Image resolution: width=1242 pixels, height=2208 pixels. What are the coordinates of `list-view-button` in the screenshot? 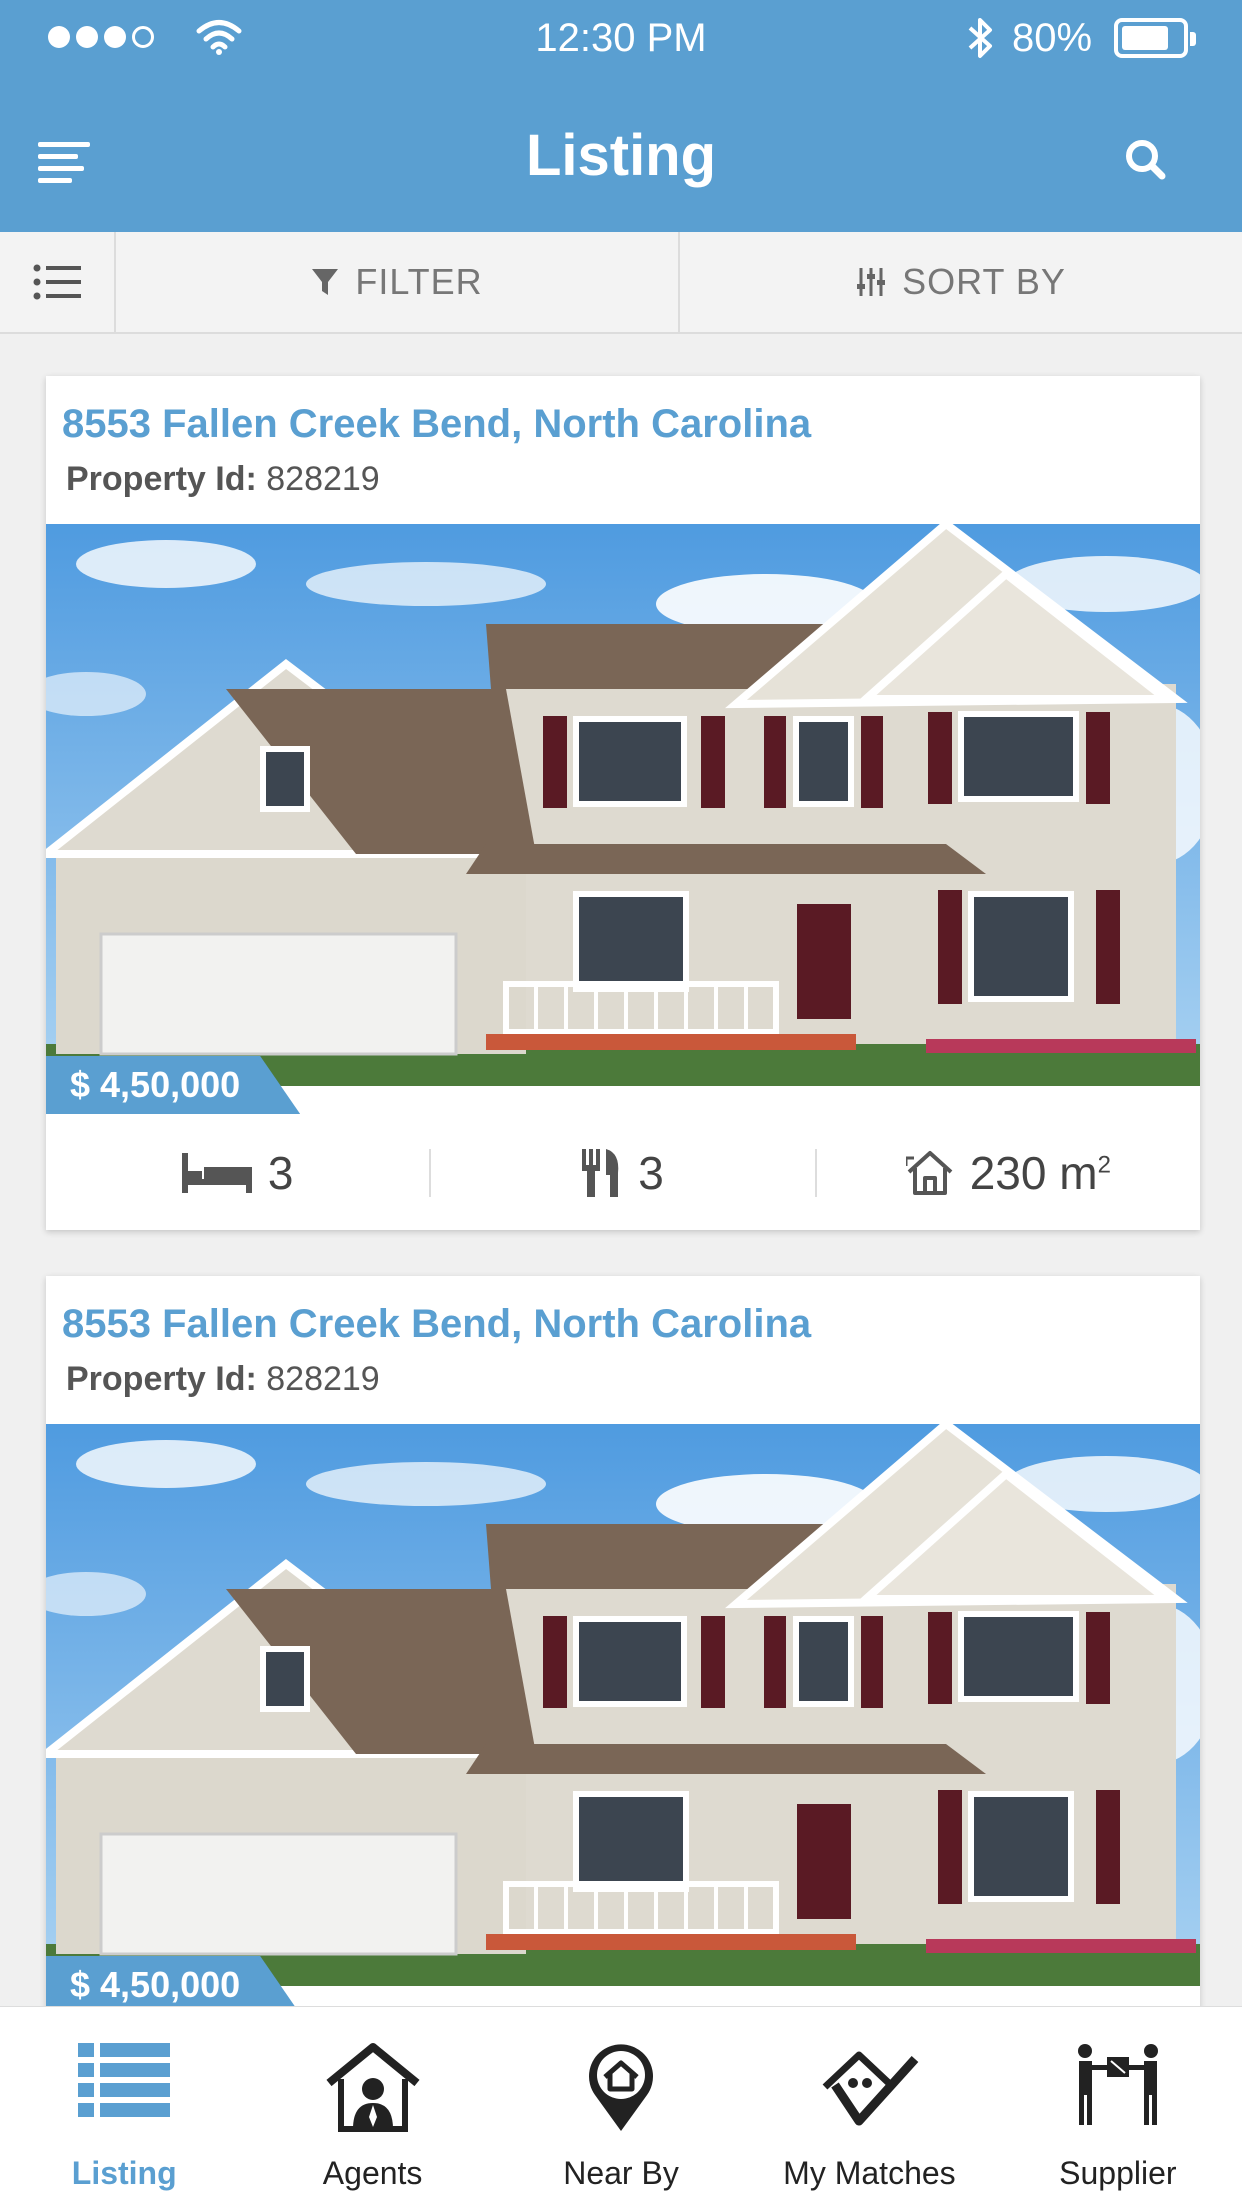 It's located at (58, 282).